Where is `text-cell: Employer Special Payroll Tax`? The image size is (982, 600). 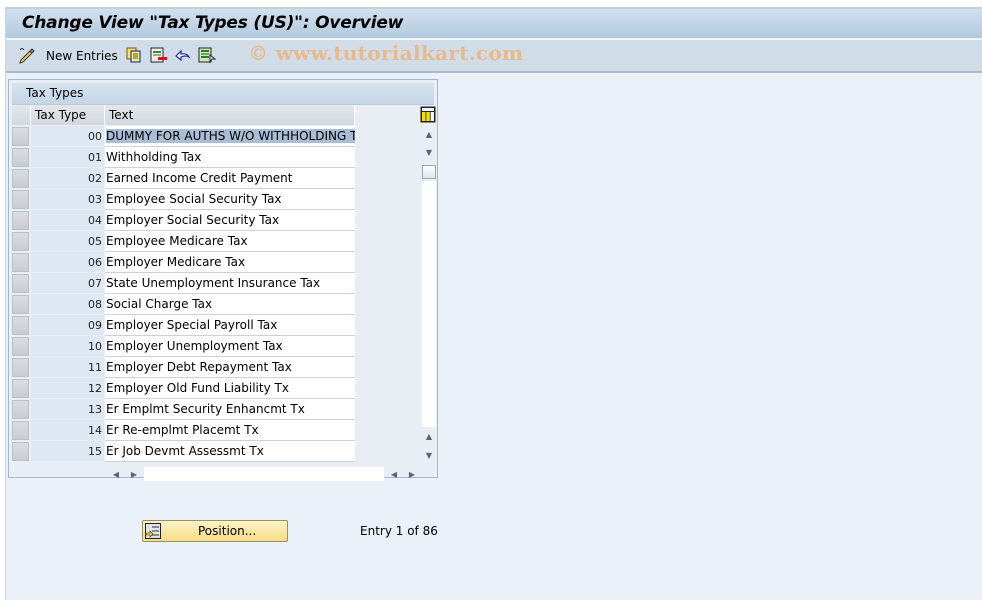 text-cell: Employer Special Payroll Tax is located at coordinates (230, 325).